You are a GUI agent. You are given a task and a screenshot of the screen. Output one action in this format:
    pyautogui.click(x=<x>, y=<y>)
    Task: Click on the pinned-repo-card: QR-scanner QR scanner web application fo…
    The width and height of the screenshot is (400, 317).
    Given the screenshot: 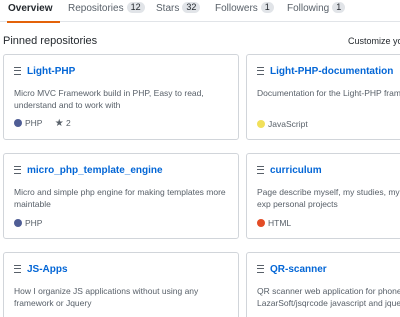 What is the action you would take?
    pyautogui.click(x=323, y=284)
    